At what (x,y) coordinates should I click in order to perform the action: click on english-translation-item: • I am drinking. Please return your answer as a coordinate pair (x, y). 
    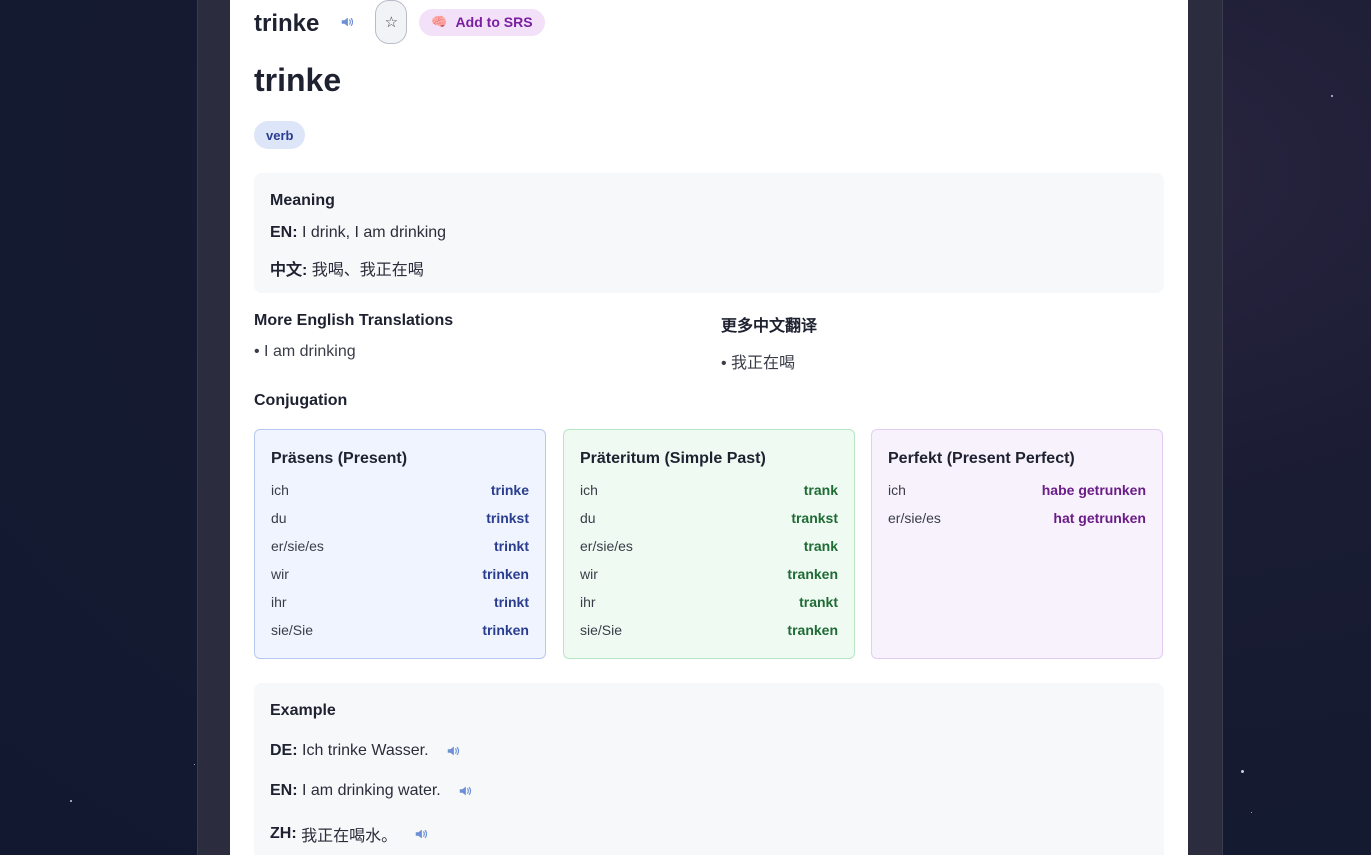
    Looking at the image, I should click on (305, 351).